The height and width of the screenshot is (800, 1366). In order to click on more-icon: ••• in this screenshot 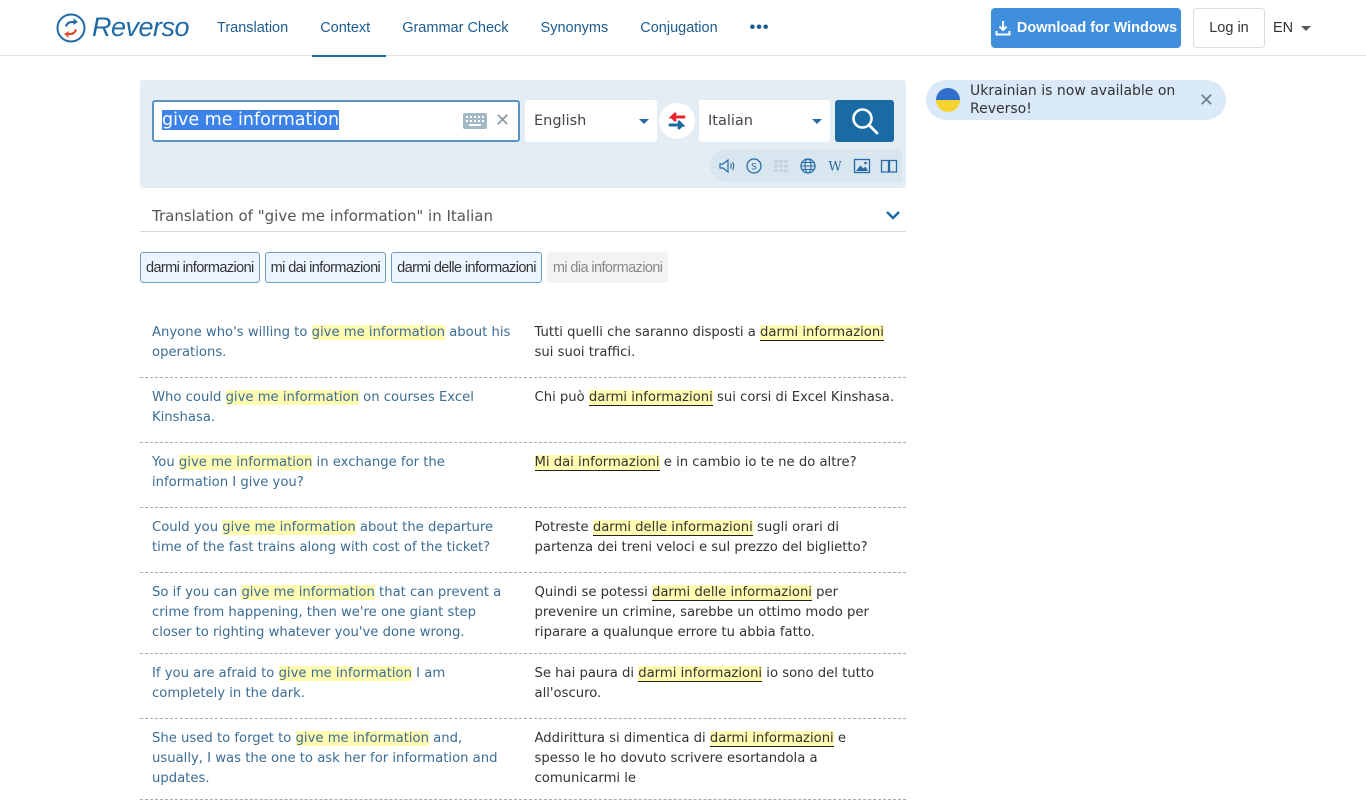, I will do `click(759, 27)`.